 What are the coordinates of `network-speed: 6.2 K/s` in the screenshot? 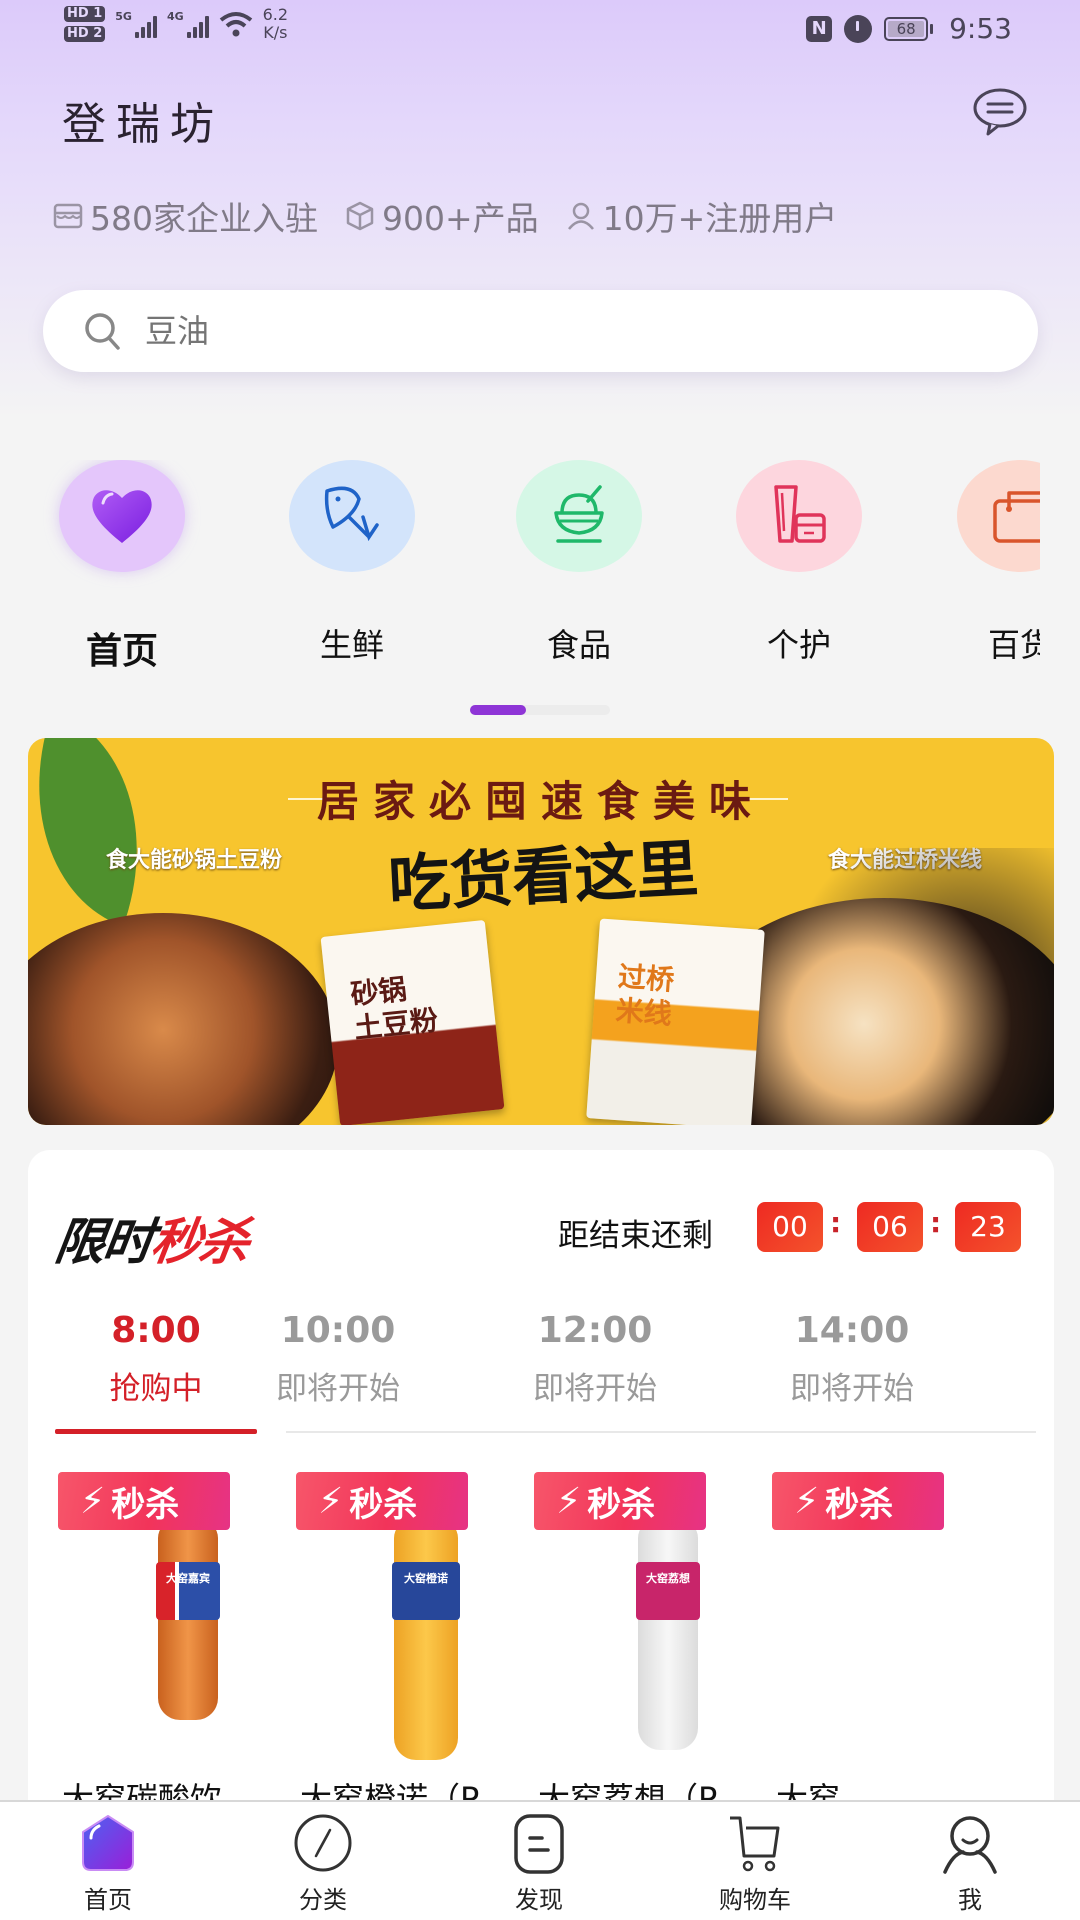 It's located at (275, 23).